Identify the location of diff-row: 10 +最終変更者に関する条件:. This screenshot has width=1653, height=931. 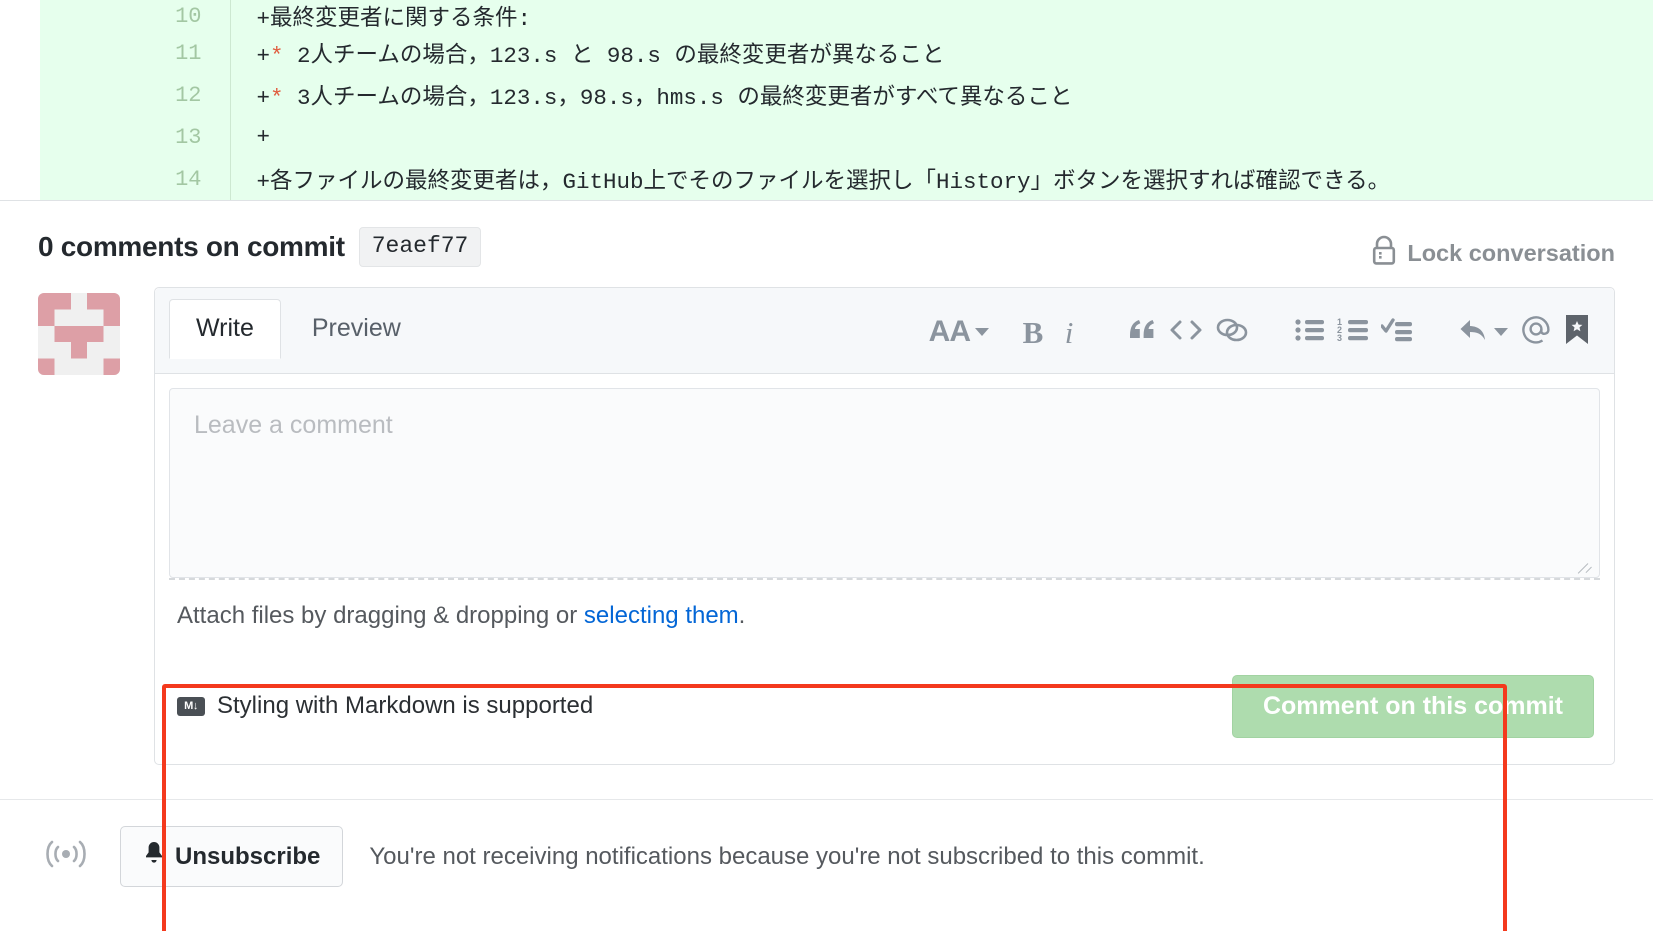
(826, 16).